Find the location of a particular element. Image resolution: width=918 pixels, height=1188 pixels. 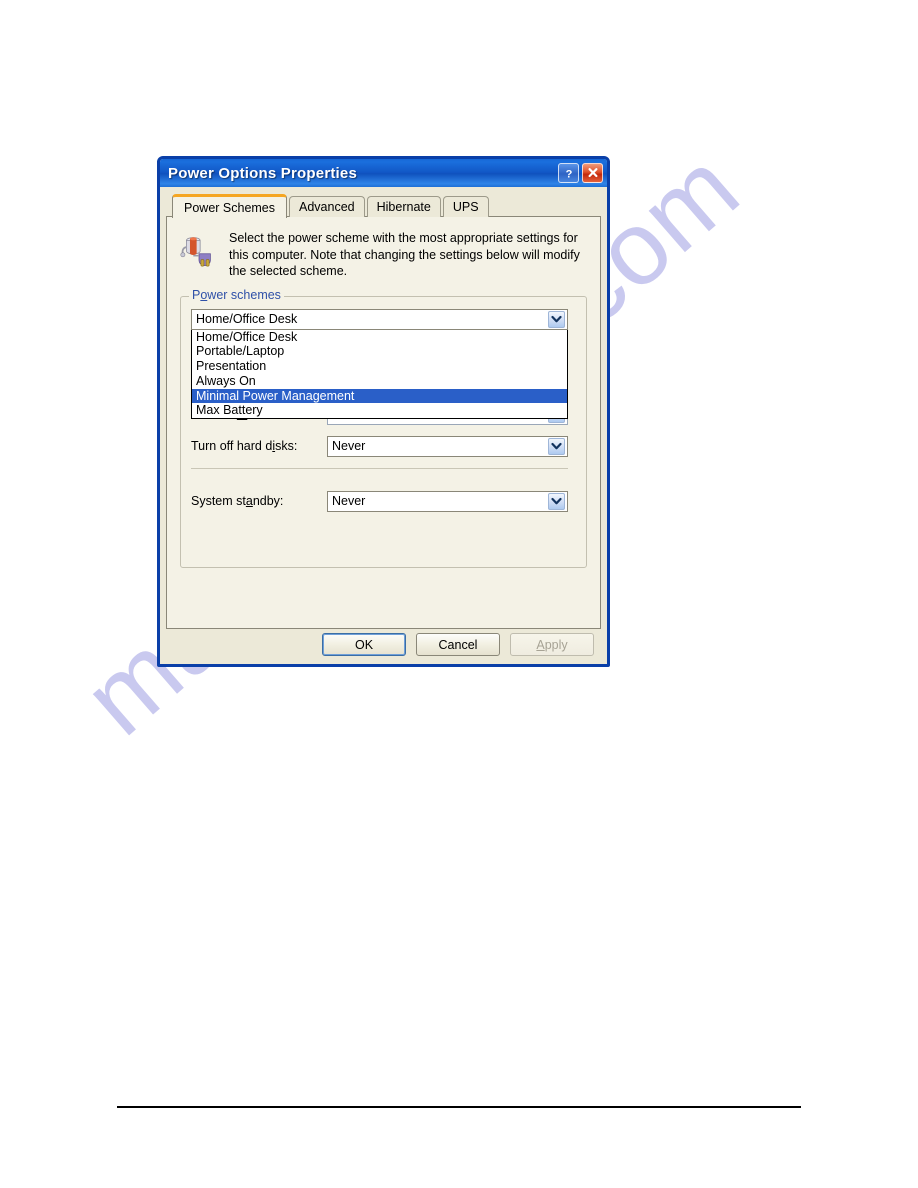

dropdown-option-always-on: Always On is located at coordinates (379, 381).